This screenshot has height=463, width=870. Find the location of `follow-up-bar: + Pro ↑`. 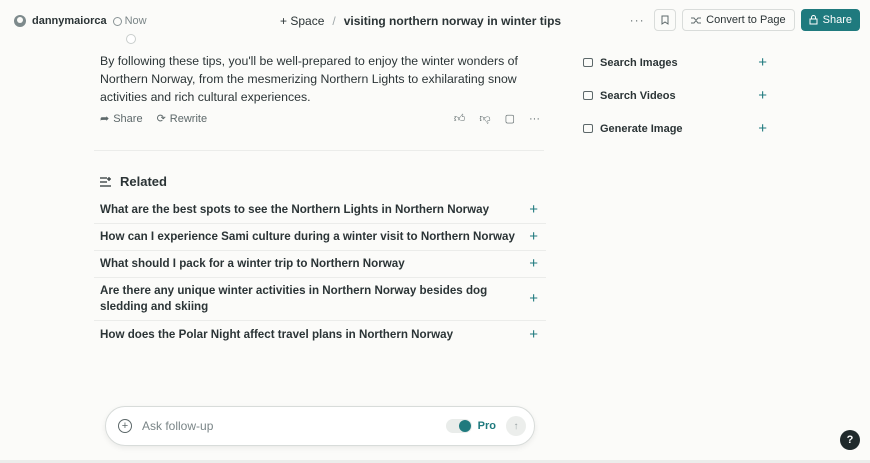

follow-up-bar: + Pro ↑ is located at coordinates (320, 426).